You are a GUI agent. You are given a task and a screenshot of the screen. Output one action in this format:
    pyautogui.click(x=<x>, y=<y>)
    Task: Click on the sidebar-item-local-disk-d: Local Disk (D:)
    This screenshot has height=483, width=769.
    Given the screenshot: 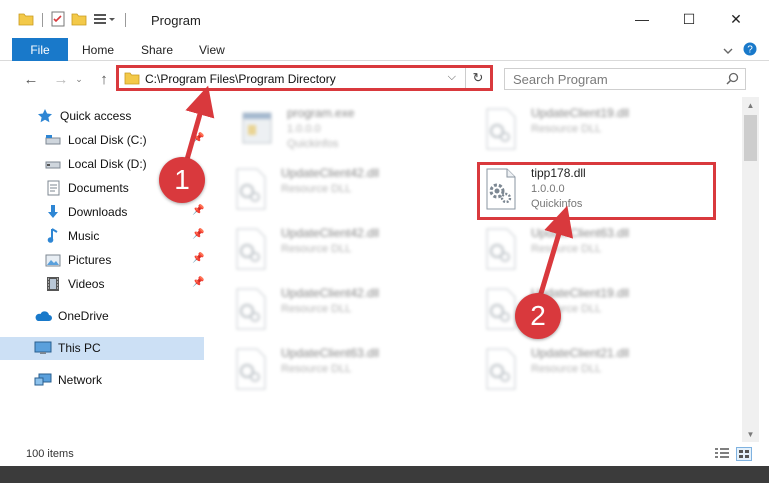 What is the action you would take?
    pyautogui.click(x=95, y=164)
    